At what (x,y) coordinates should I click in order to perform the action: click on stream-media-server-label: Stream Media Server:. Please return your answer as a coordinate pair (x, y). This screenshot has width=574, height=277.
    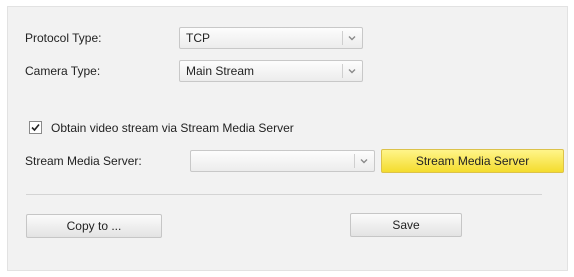
    Looking at the image, I should click on (83, 161).